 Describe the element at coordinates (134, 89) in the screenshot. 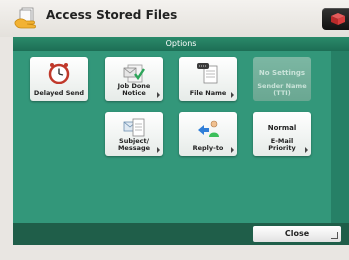

I see `job-done-notice-label: Job Done Notice` at that location.